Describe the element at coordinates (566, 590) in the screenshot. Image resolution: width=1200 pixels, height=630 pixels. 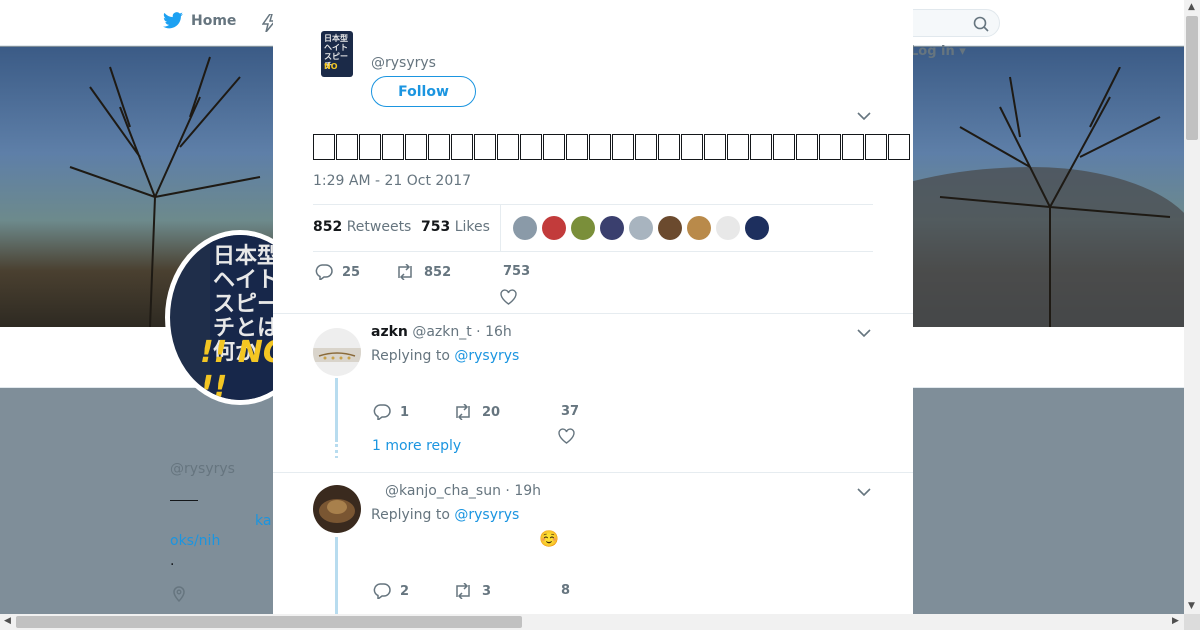
I see `like-count: 8` at that location.